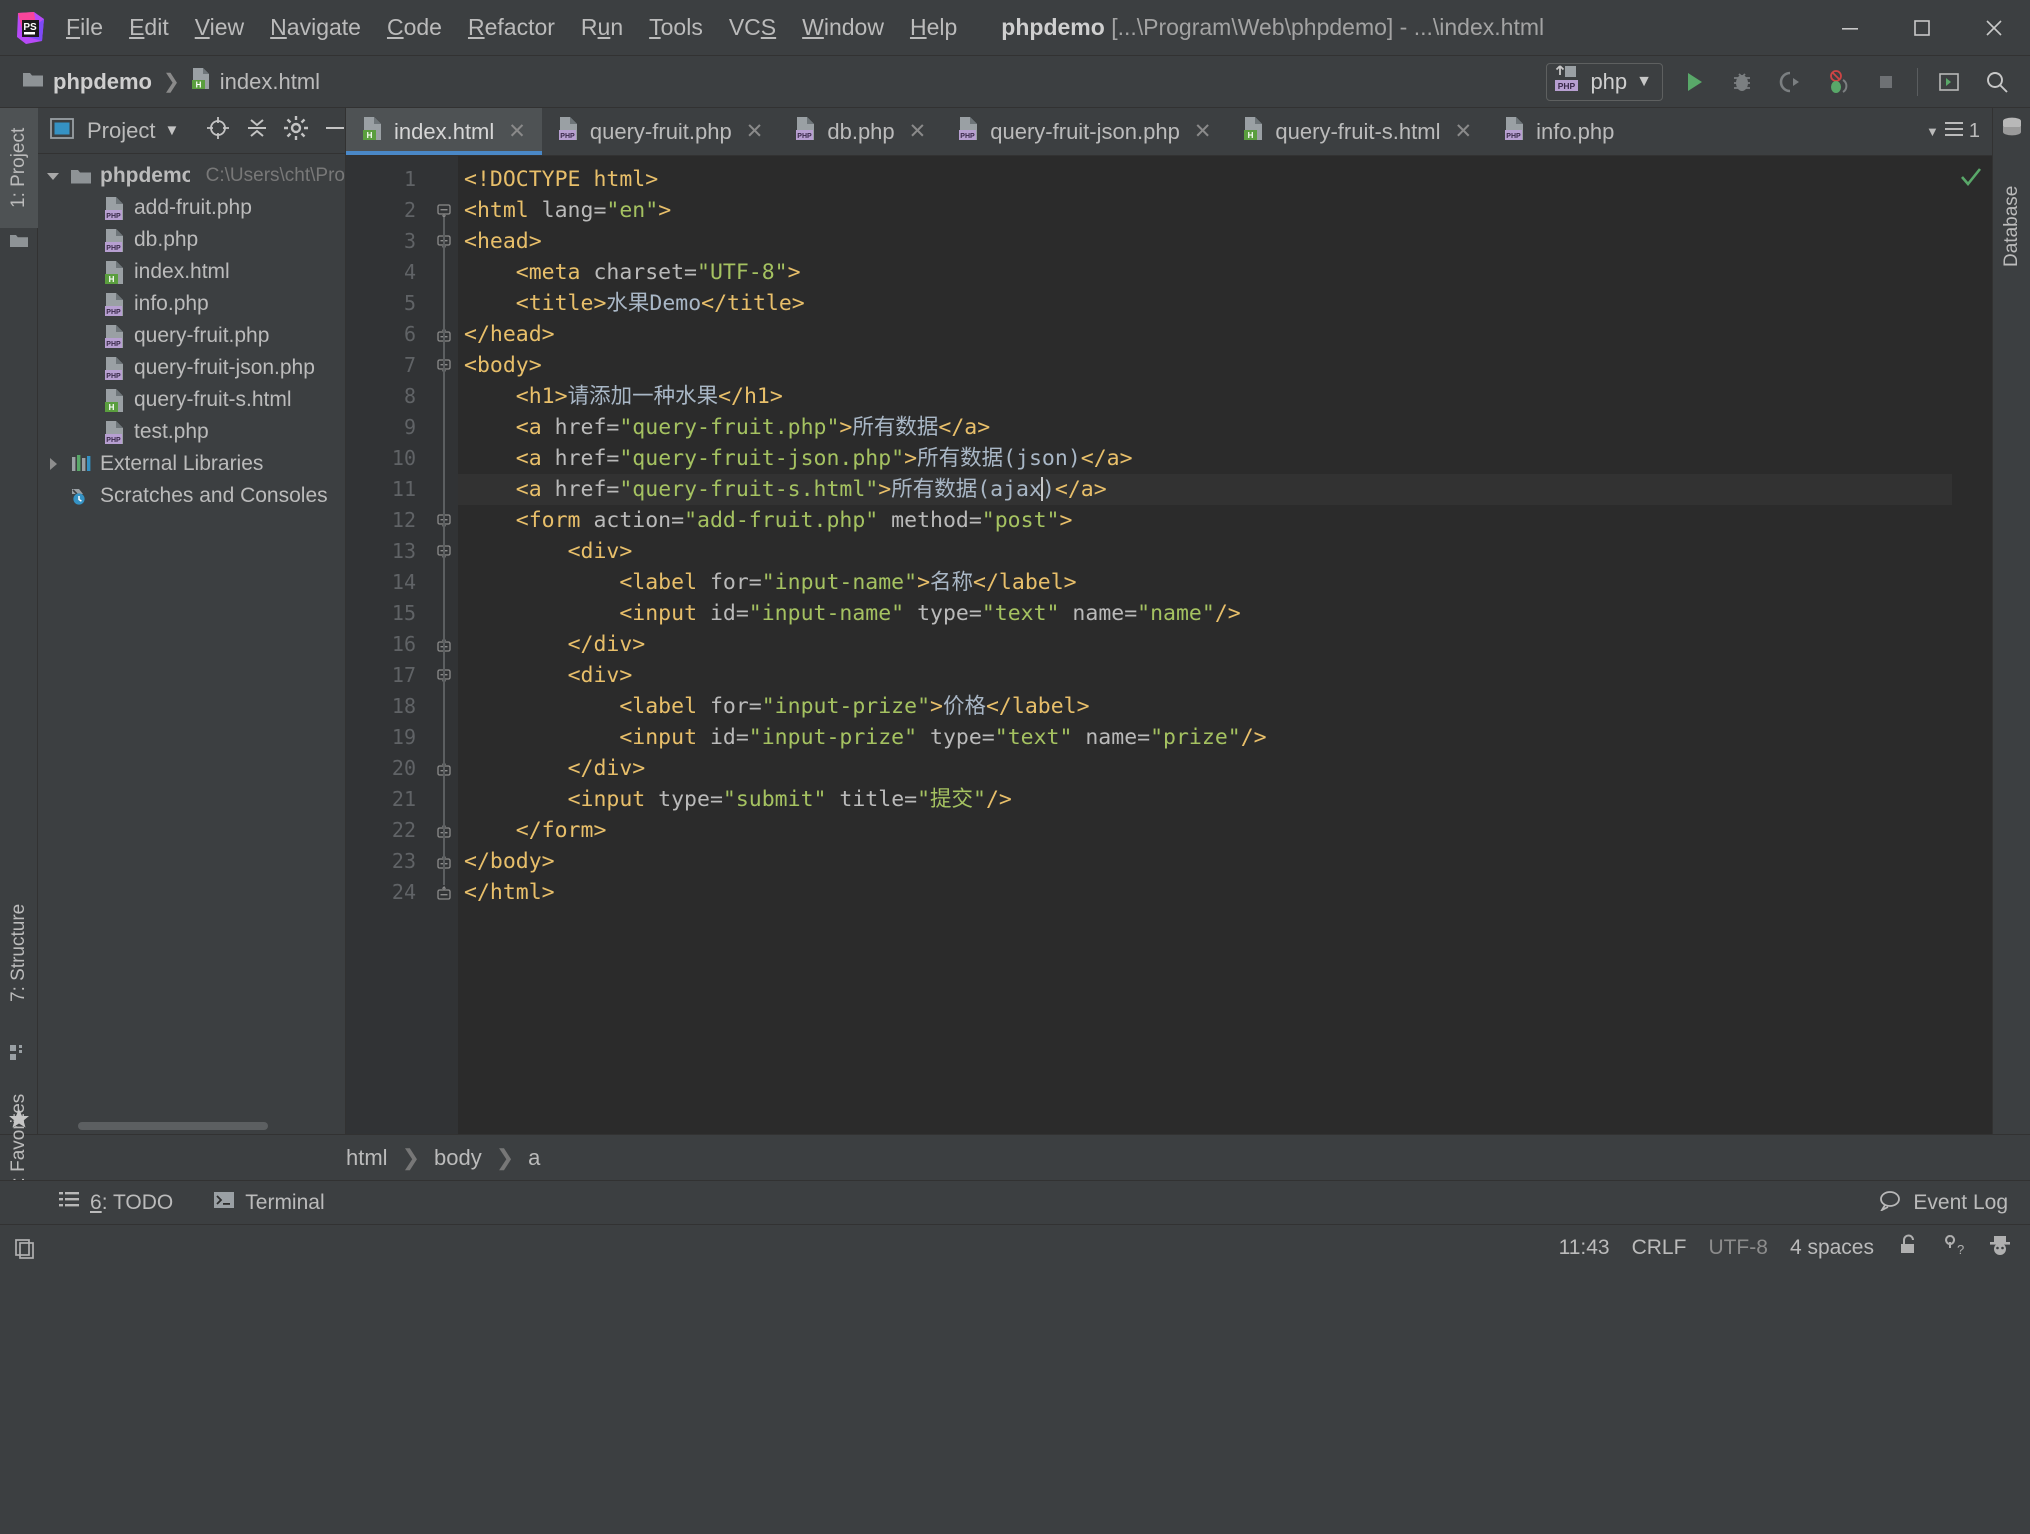 The image size is (2030, 1534). I want to click on maximize-icon, so click(1922, 28).